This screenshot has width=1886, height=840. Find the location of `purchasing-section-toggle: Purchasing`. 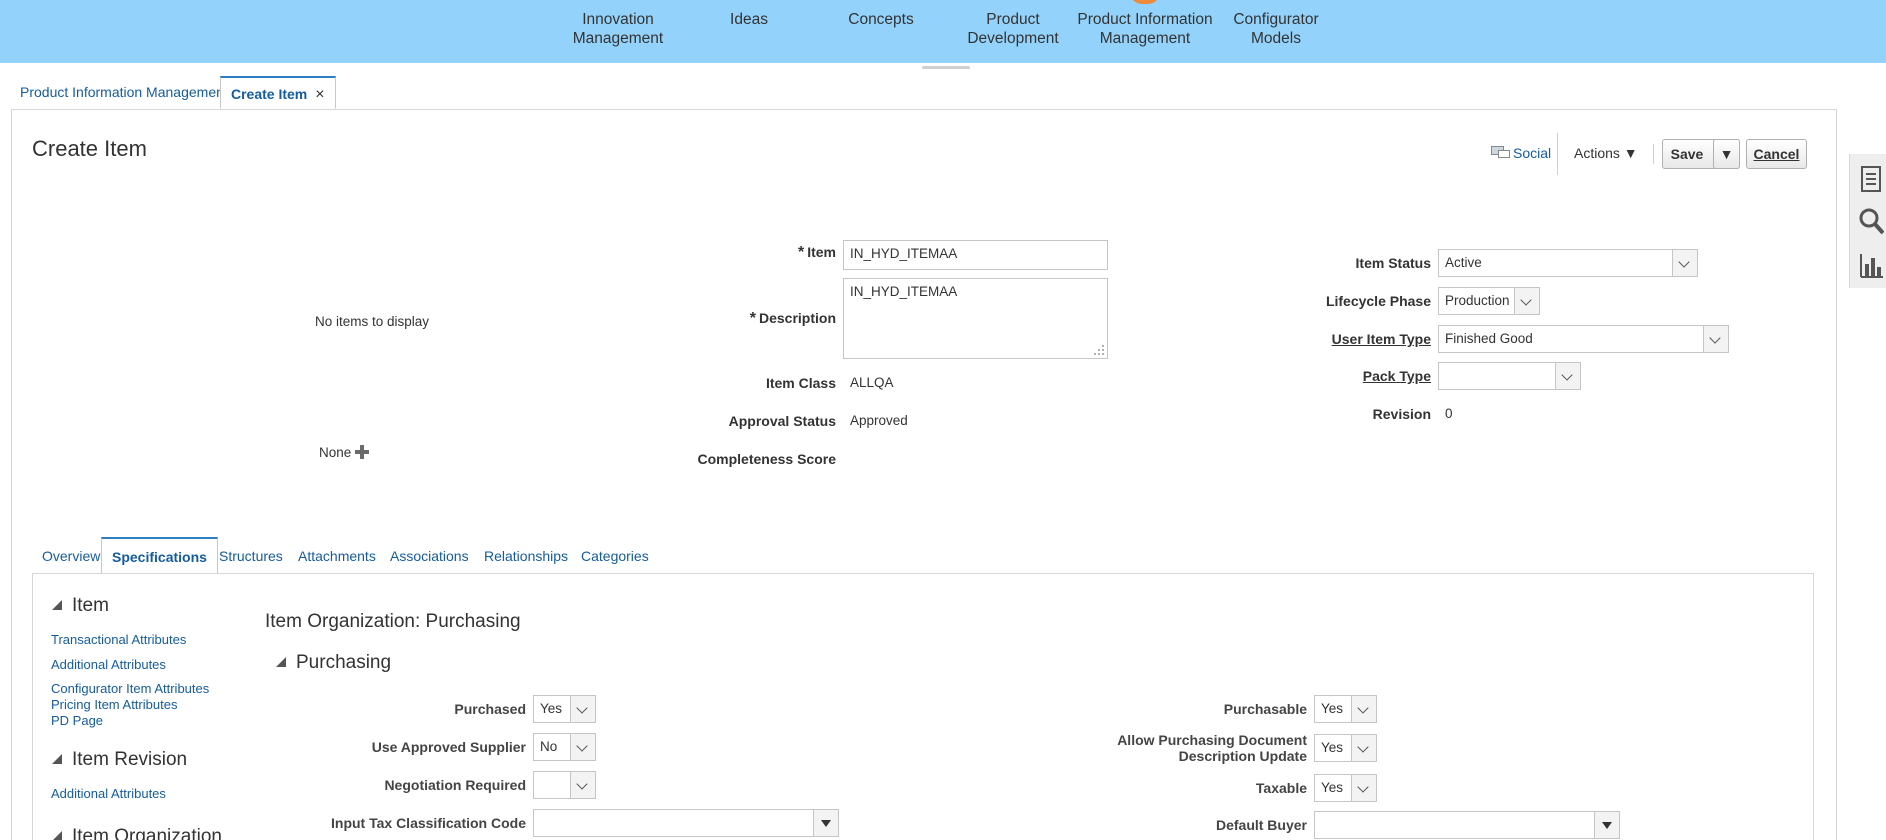

purchasing-section-toggle: Purchasing is located at coordinates (333, 663).